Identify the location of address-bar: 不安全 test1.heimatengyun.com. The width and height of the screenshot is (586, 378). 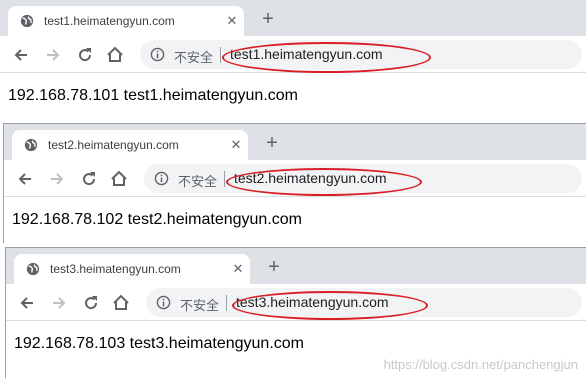
(361, 54).